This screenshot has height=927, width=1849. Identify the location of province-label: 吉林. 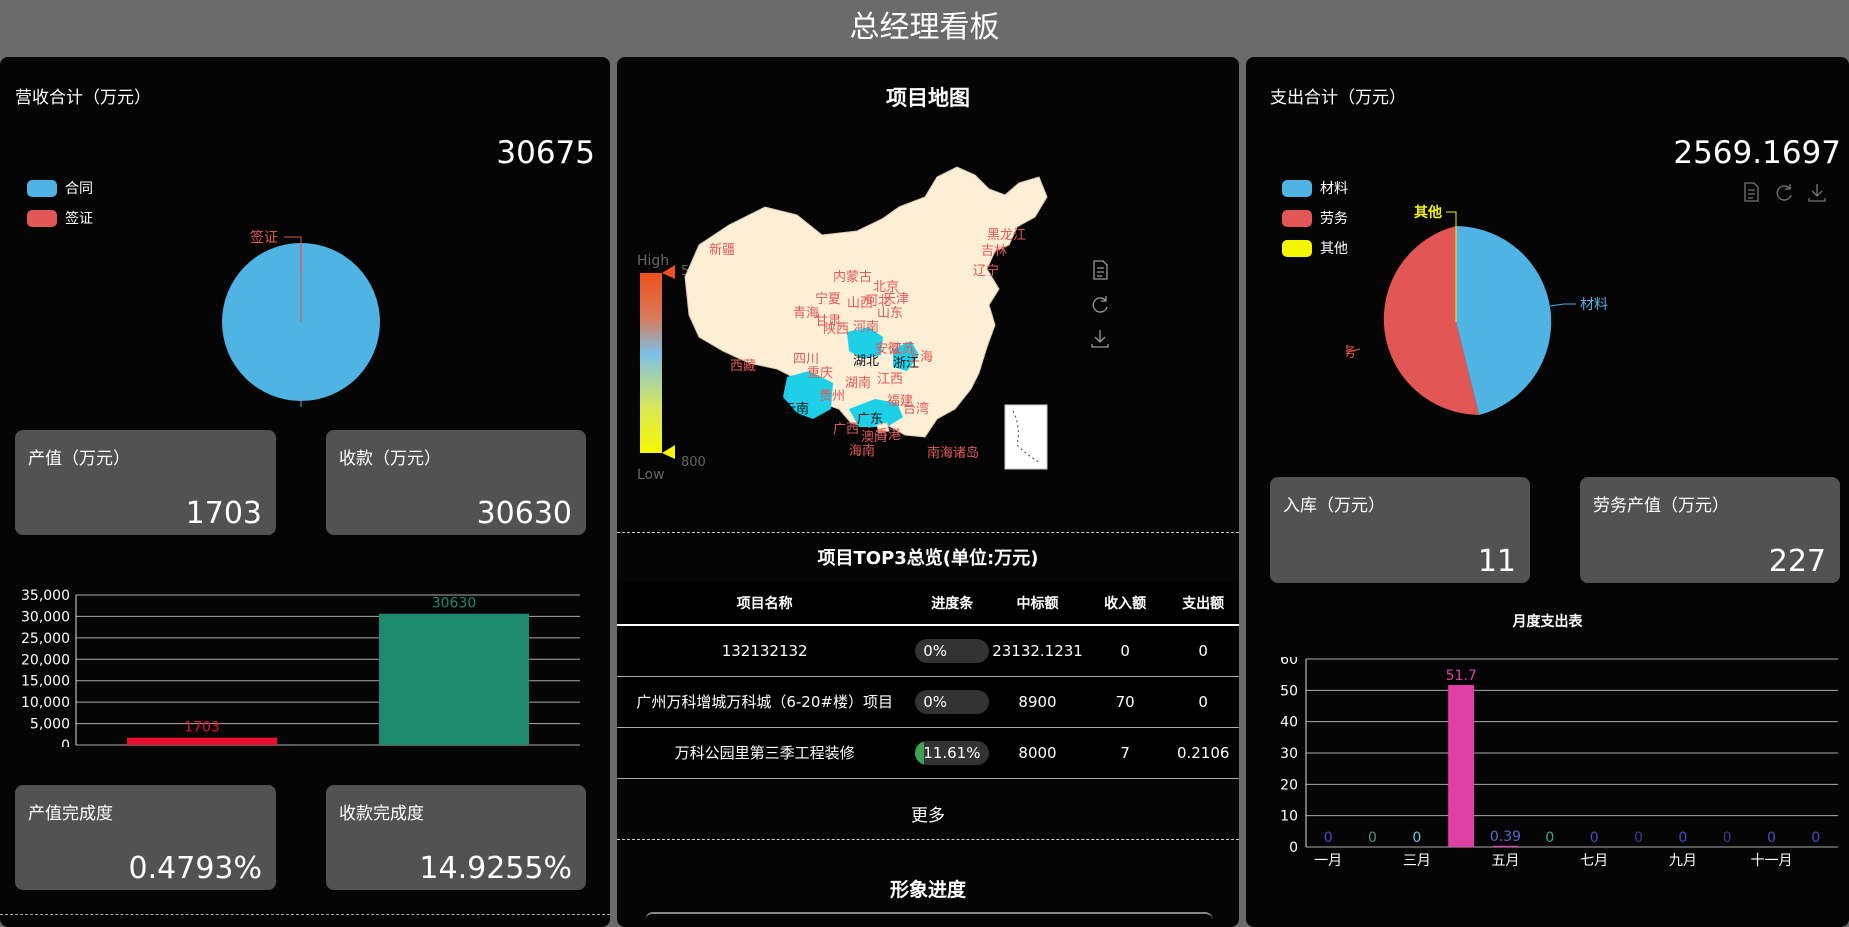
(994, 251).